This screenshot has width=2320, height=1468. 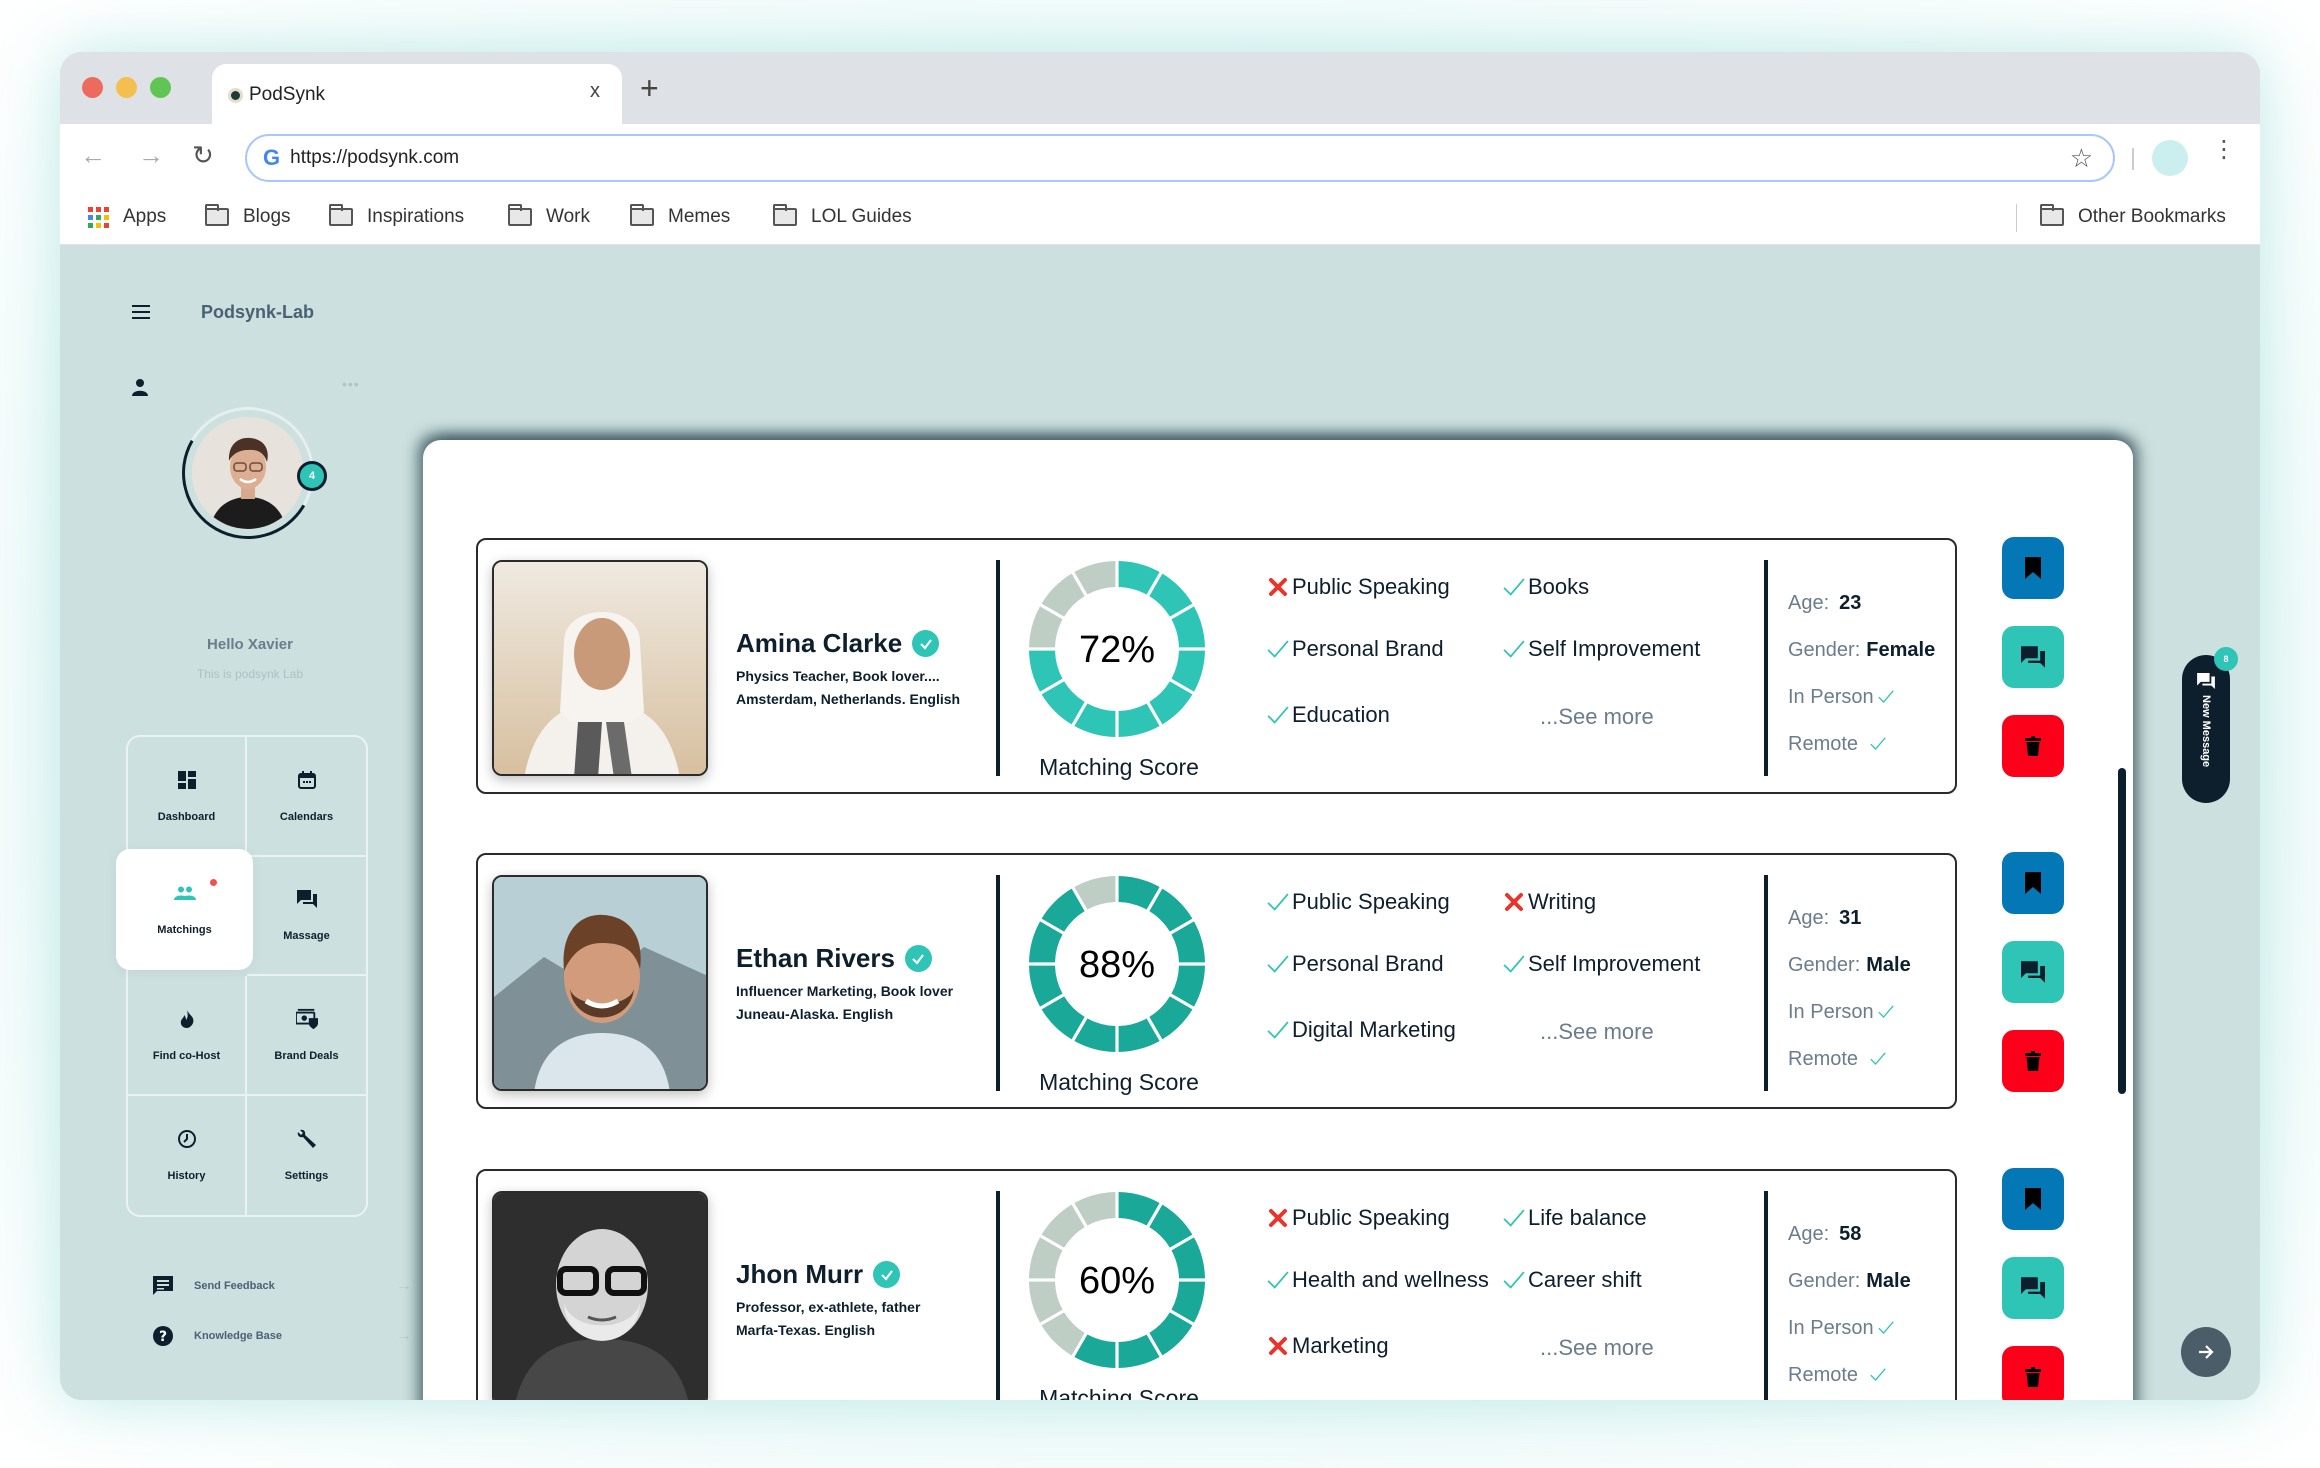 I want to click on sidebar-item-find-co-host: Find co-Host, so click(x=187, y=1036).